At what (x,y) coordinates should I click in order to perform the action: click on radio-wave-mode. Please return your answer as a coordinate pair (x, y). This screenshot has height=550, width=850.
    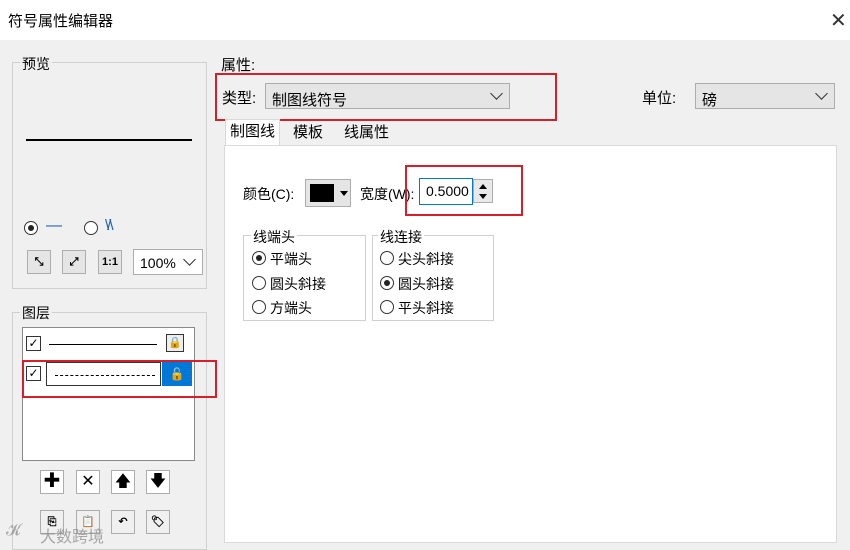
    Looking at the image, I should click on (91, 228).